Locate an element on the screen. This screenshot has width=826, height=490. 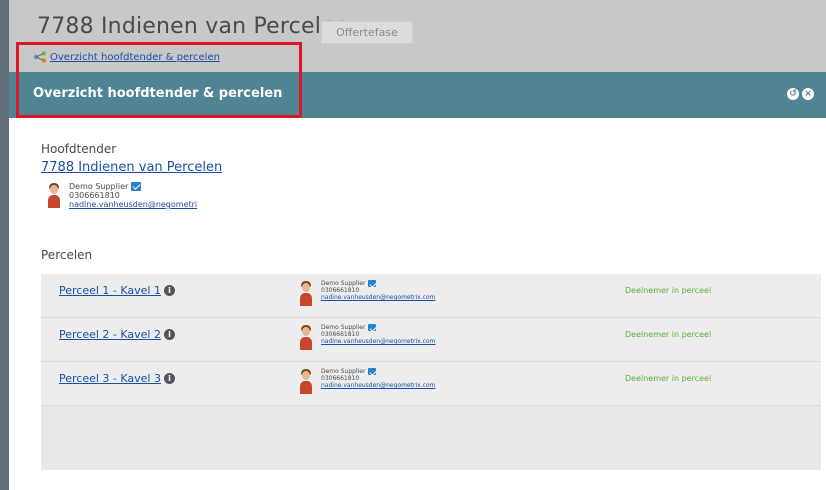
highlight-box is located at coordinates (159, 80).